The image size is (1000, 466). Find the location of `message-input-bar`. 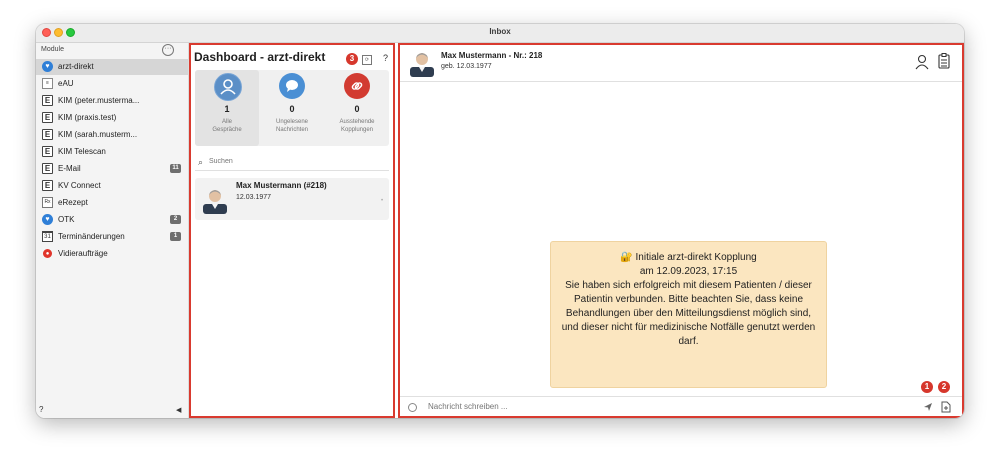

message-input-bar is located at coordinates (681, 407).